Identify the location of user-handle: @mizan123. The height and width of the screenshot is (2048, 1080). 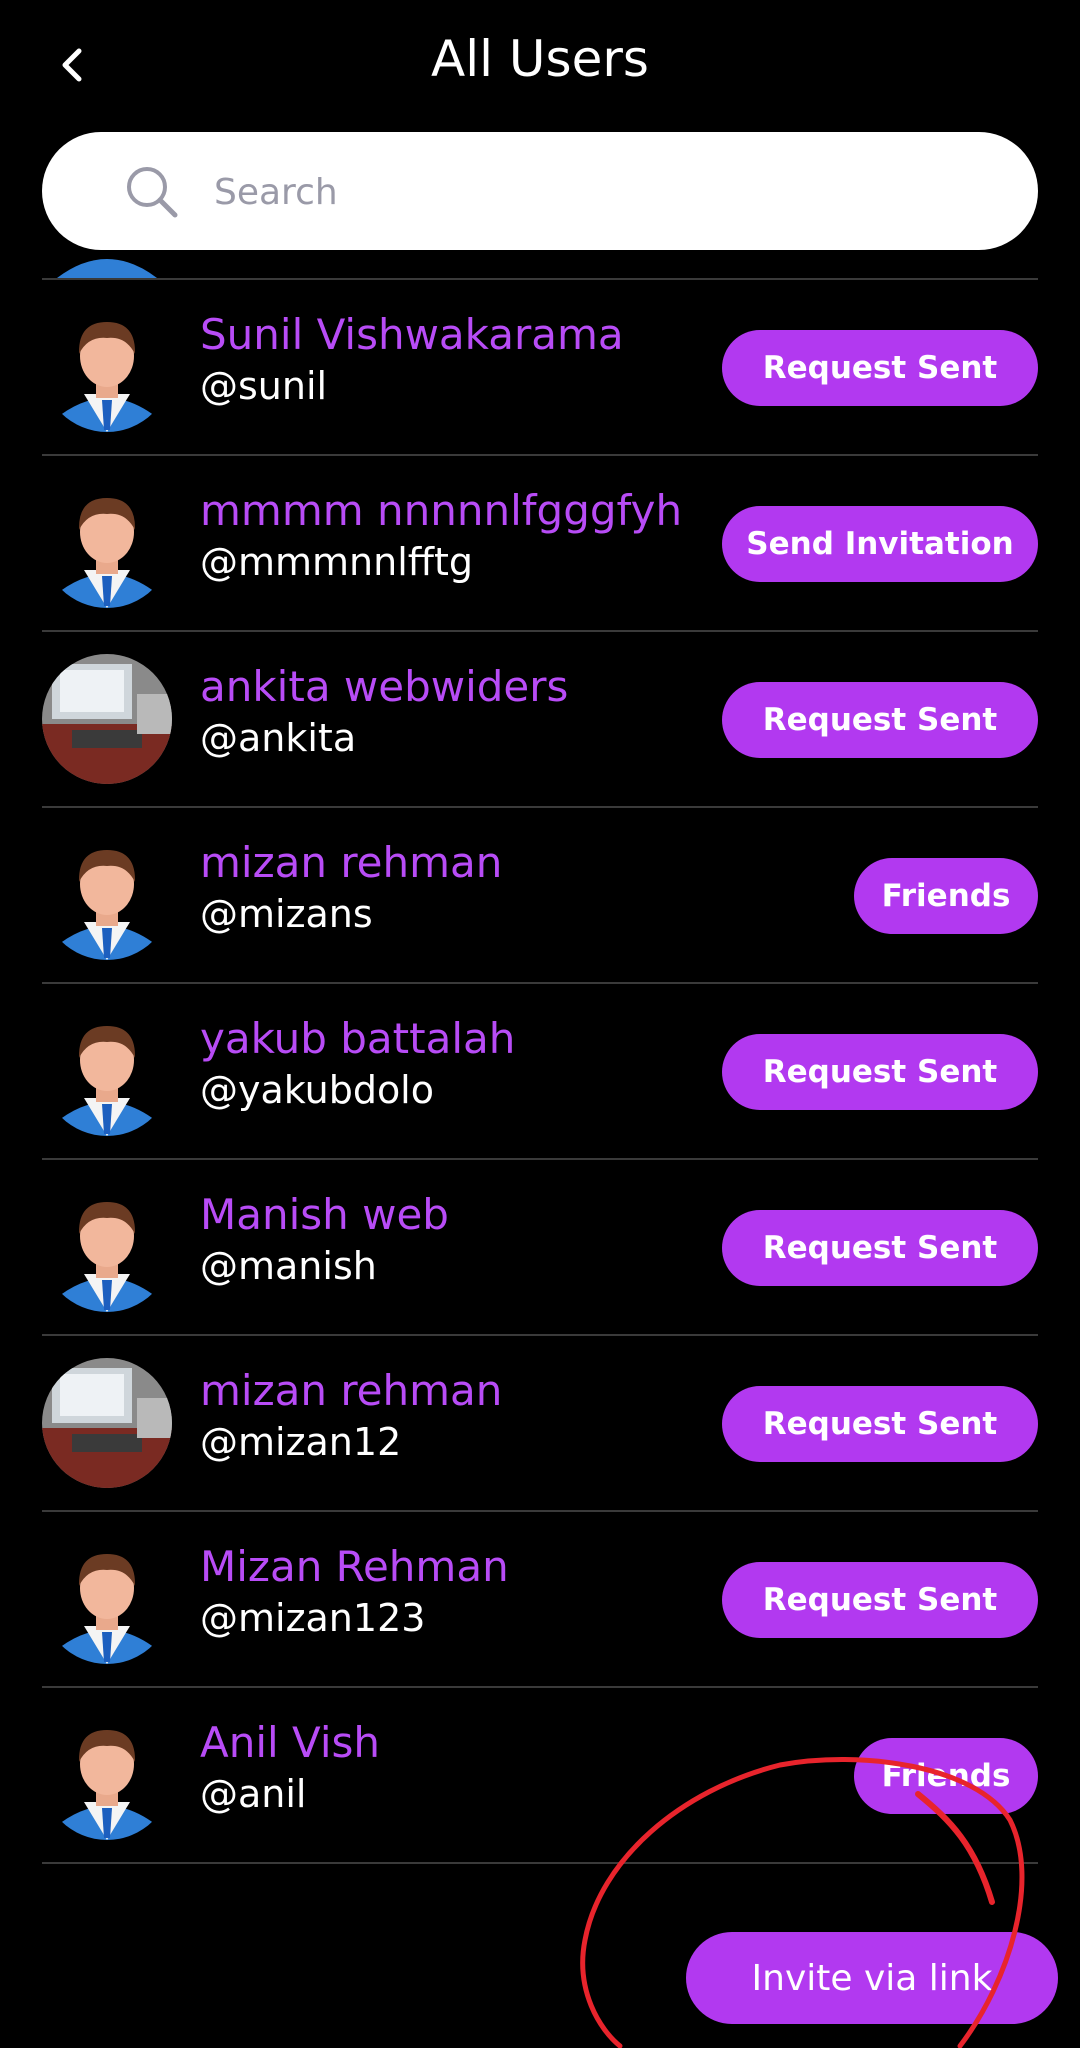
(313, 1618).